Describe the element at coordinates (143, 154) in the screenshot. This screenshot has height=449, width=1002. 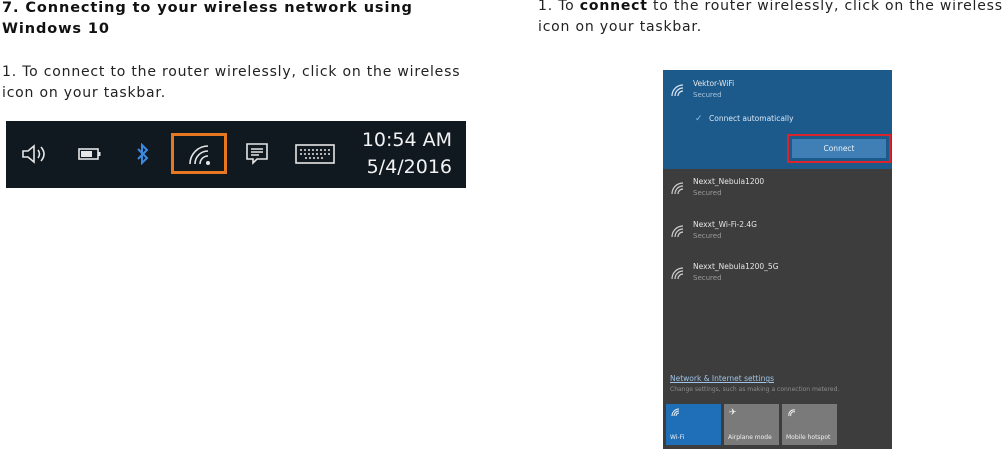
I see `bluetooth-icon` at that location.